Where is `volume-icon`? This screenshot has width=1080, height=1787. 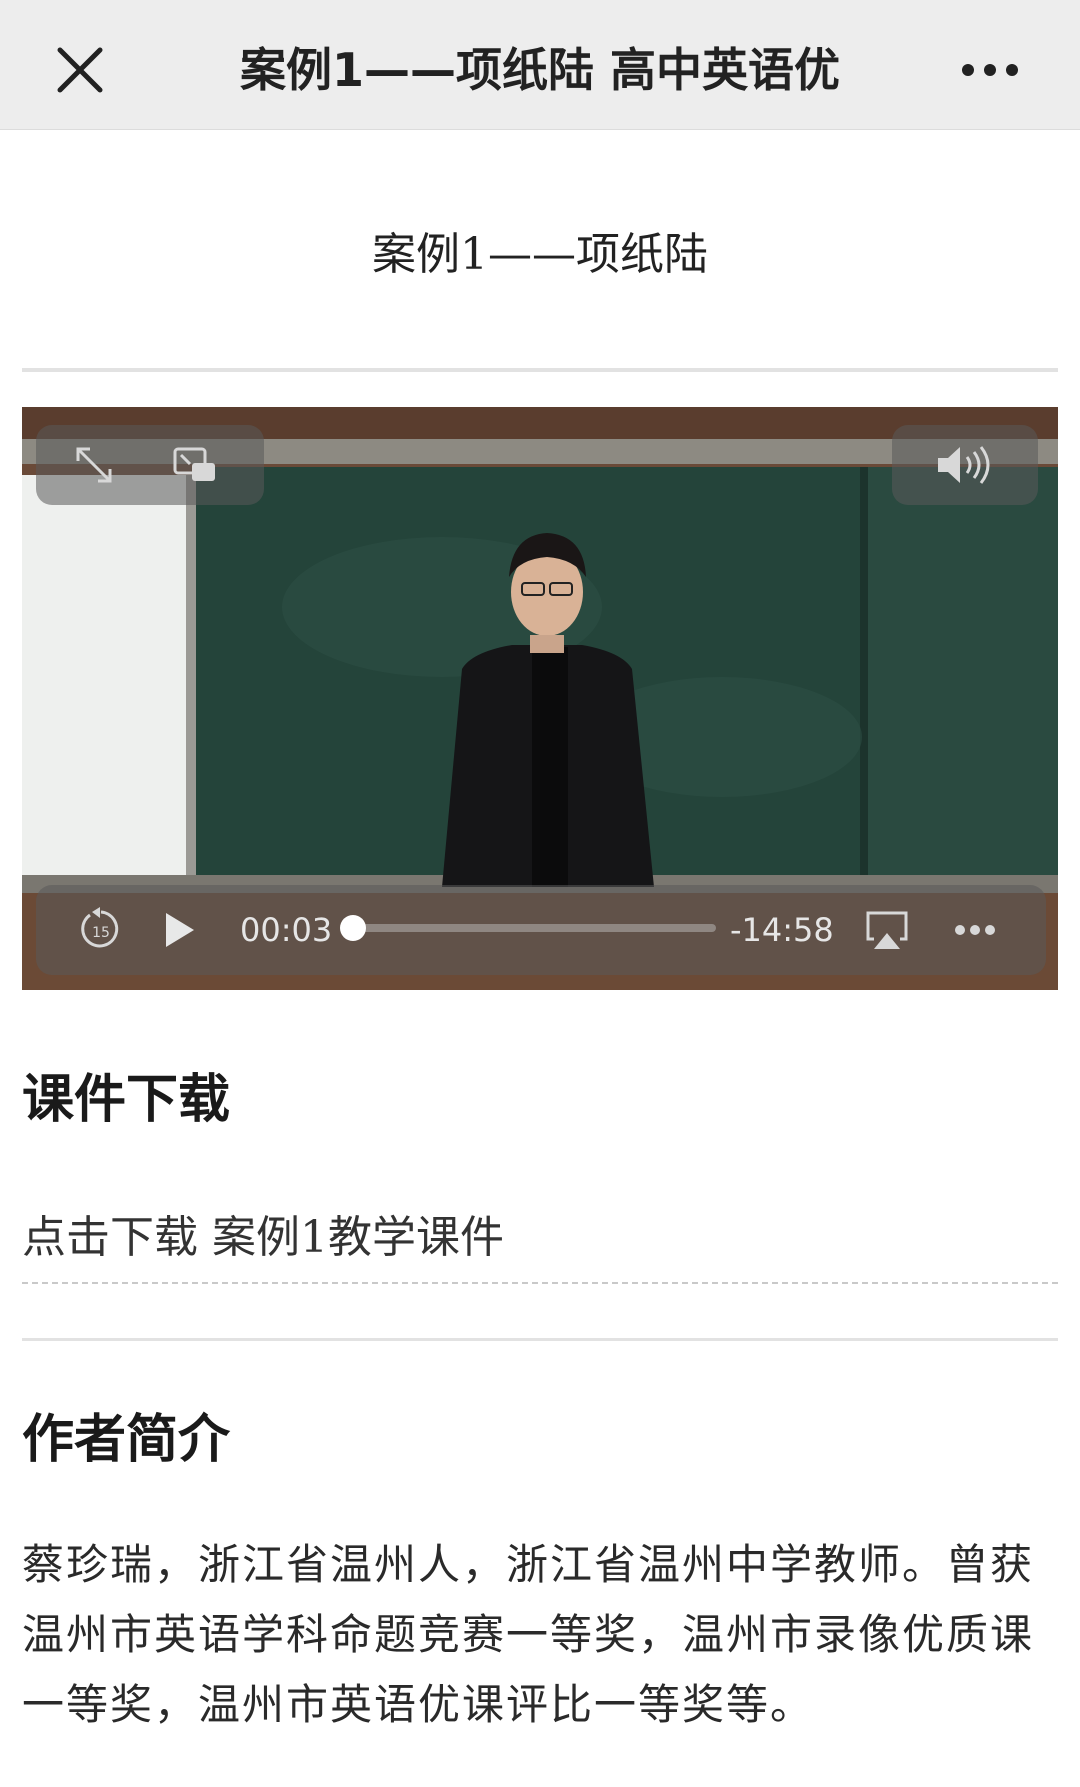 volume-icon is located at coordinates (964, 465).